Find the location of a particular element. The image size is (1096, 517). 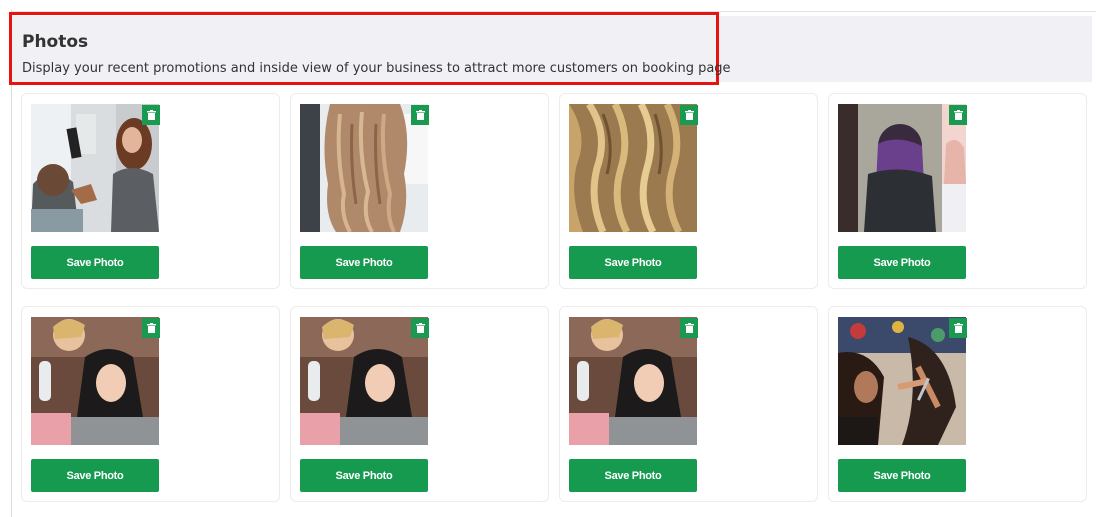

section-title: Photos is located at coordinates (55, 42).